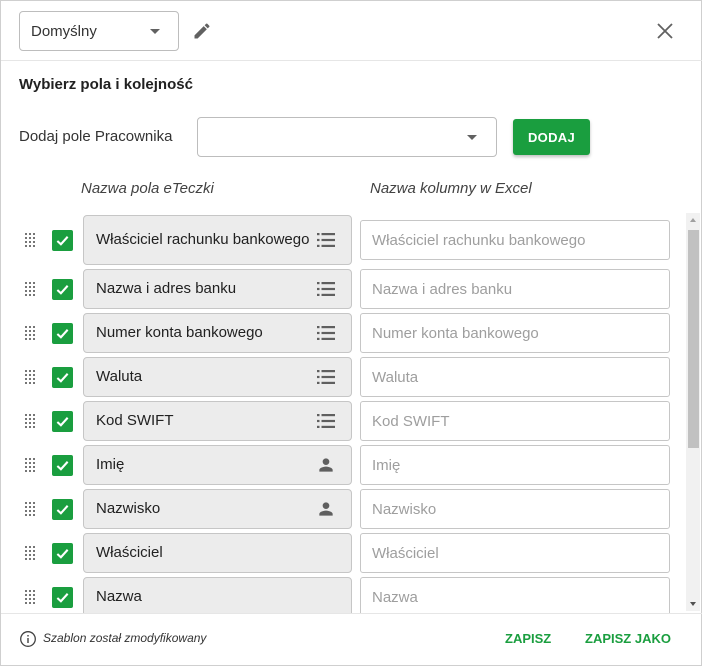 Image resolution: width=702 pixels, height=666 pixels. I want to click on pencil-icon, so click(202, 31).